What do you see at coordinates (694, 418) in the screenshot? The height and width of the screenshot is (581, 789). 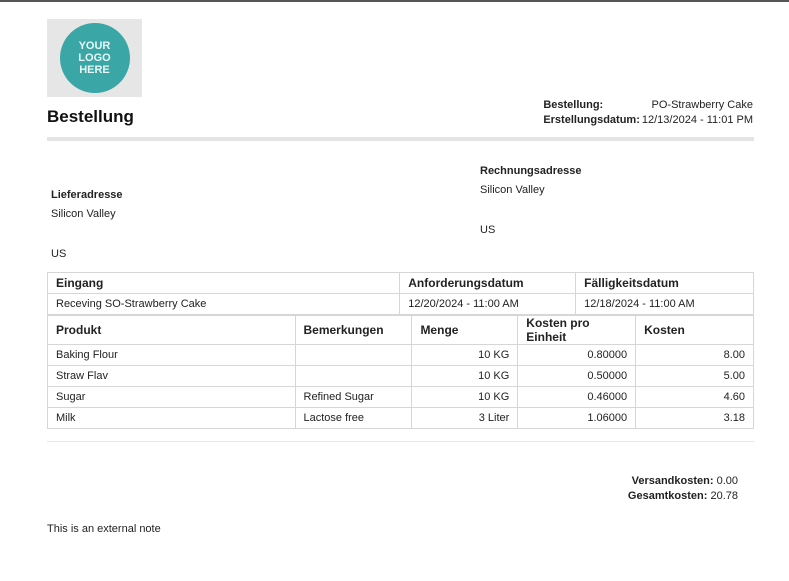 I see `product-cost: 3.18` at bounding box center [694, 418].